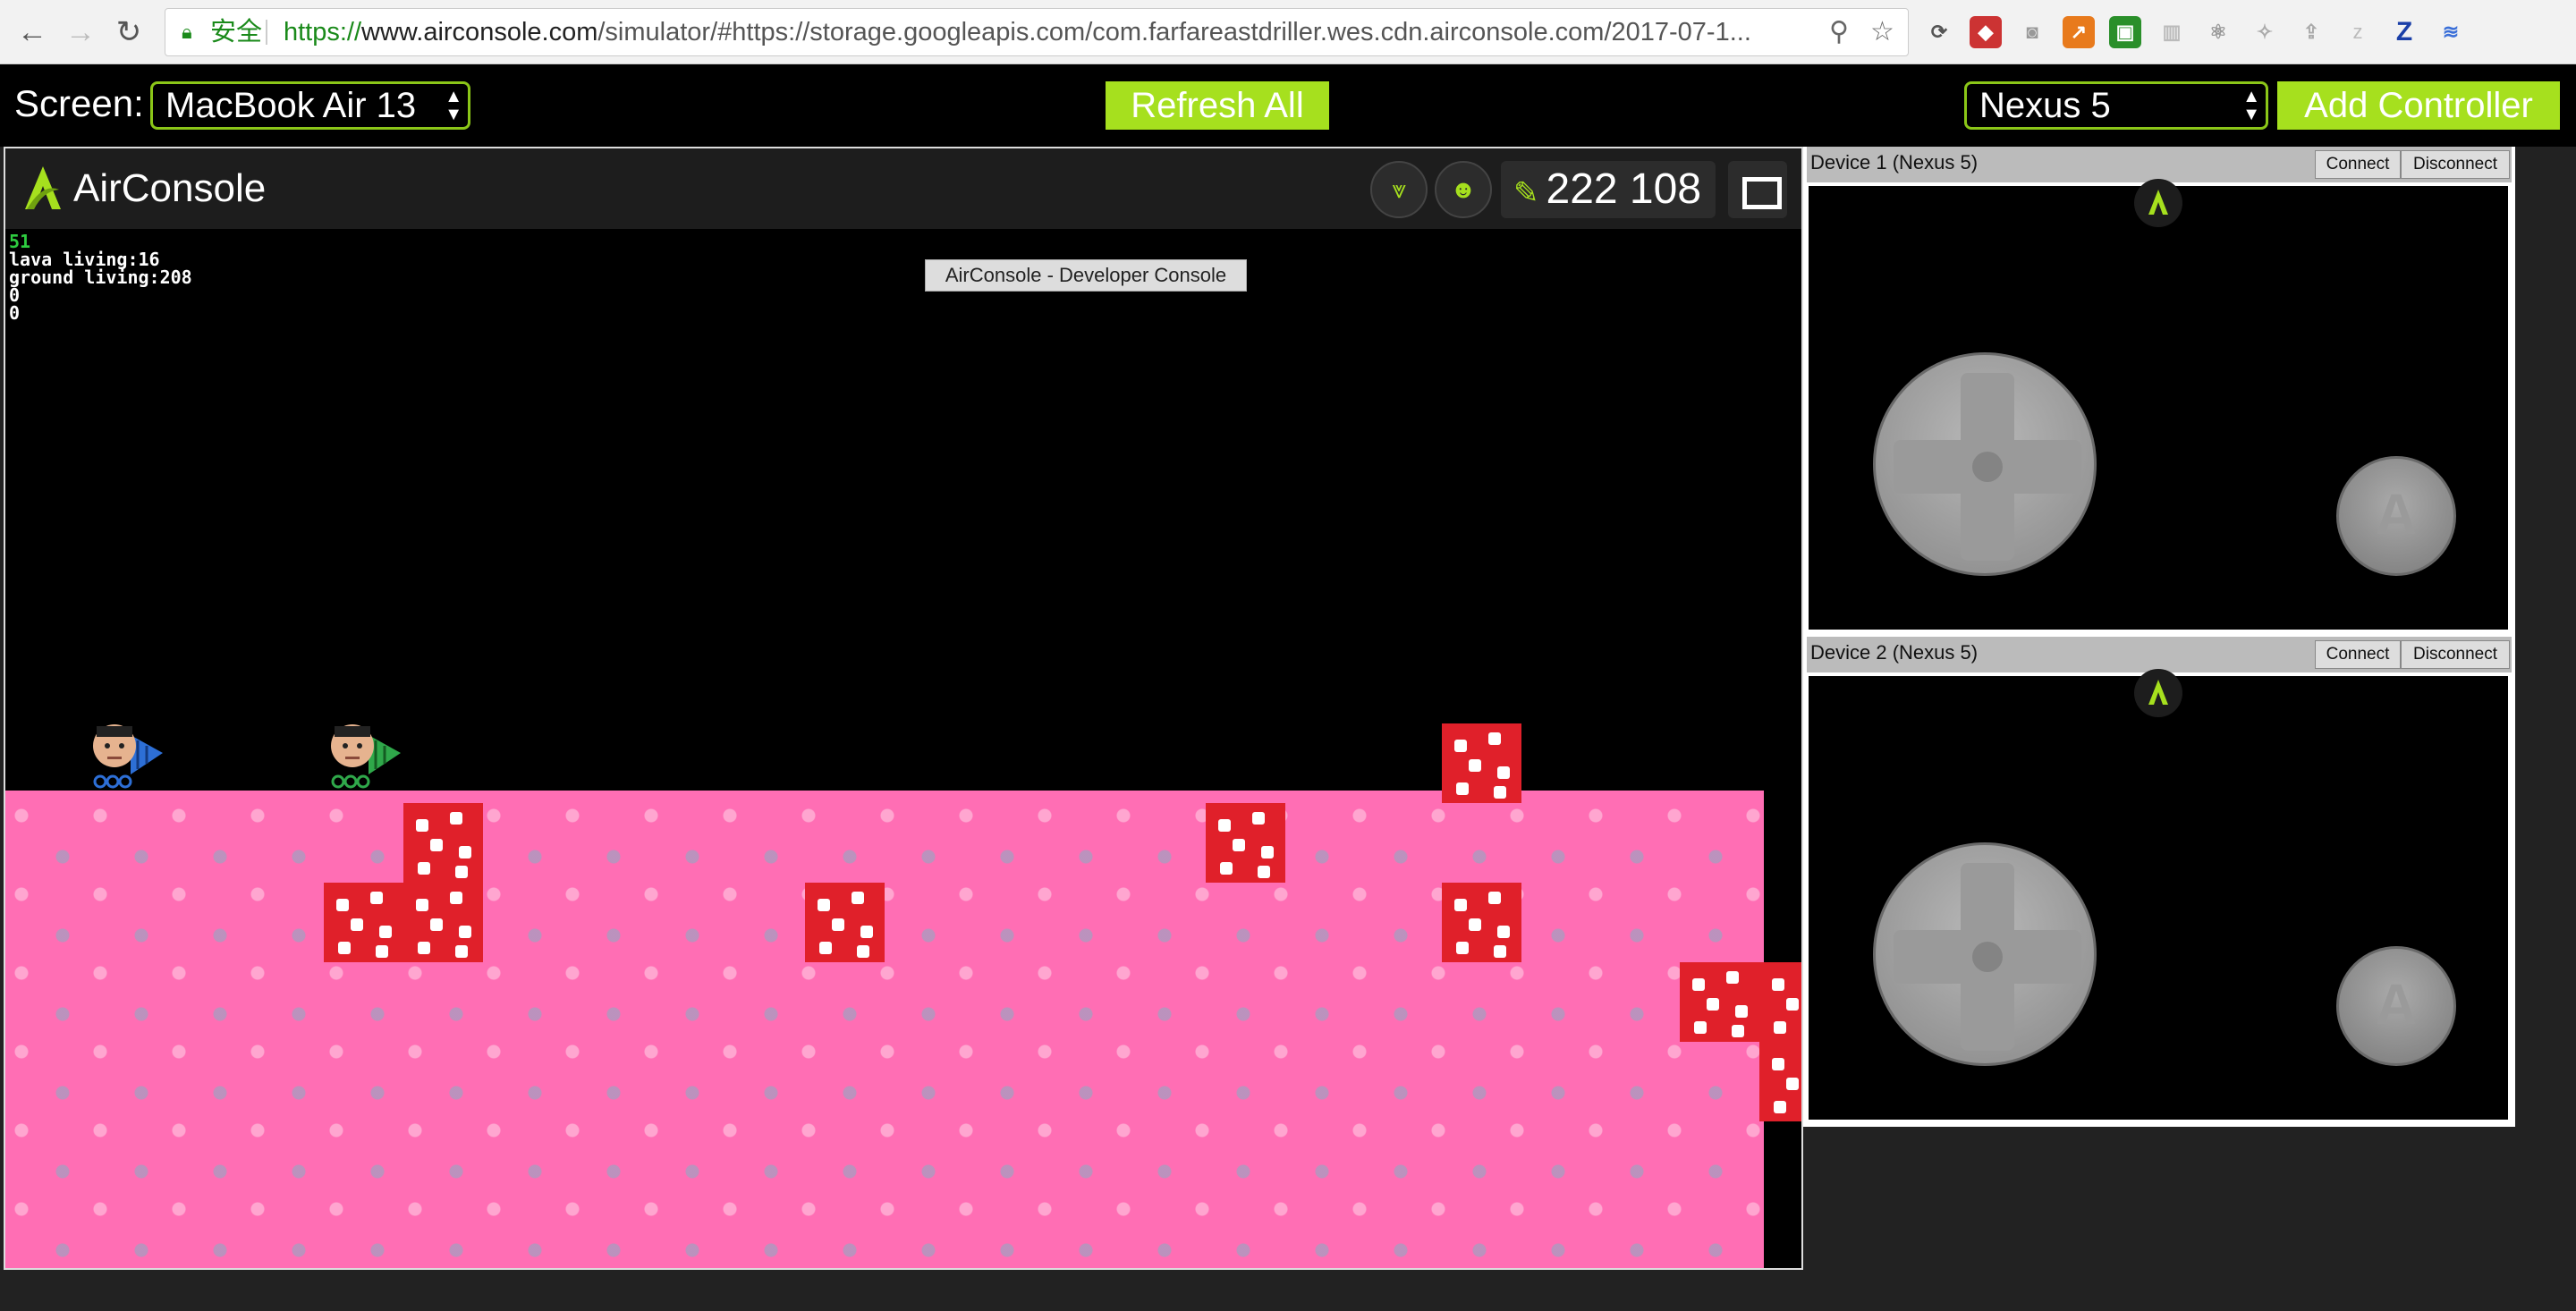 Image resolution: width=2576 pixels, height=1311 pixels. What do you see at coordinates (1894, 652) in the screenshot?
I see `device-2-title: Device 2 (Nexus 5)` at bounding box center [1894, 652].